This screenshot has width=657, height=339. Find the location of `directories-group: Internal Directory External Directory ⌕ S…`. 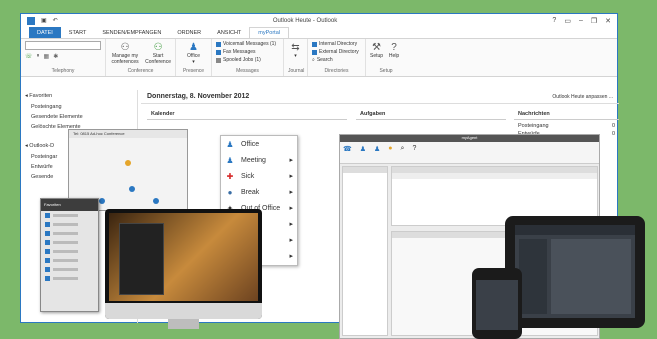

directories-group: Internal Directory External Directory ⌕ S… is located at coordinates (337, 57).